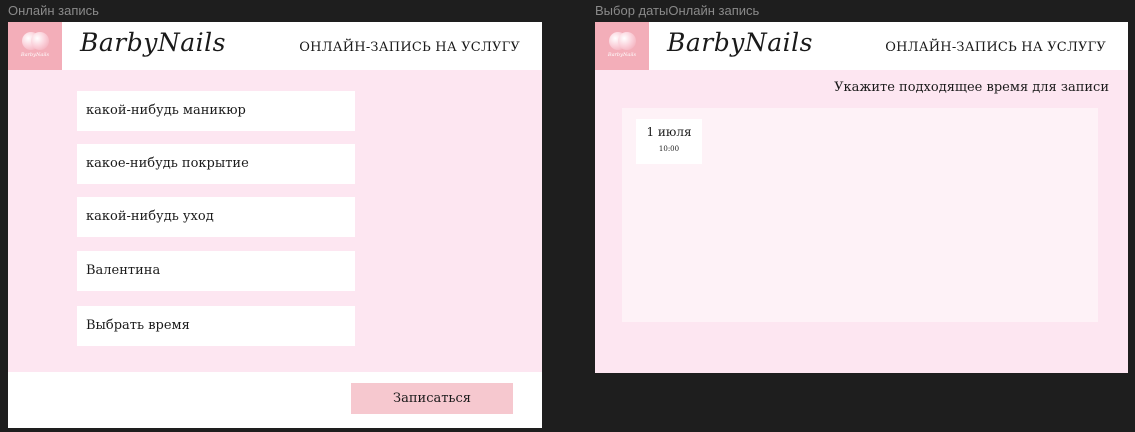  What do you see at coordinates (669, 149) in the screenshot?
I see `slot-time: 10:00` at bounding box center [669, 149].